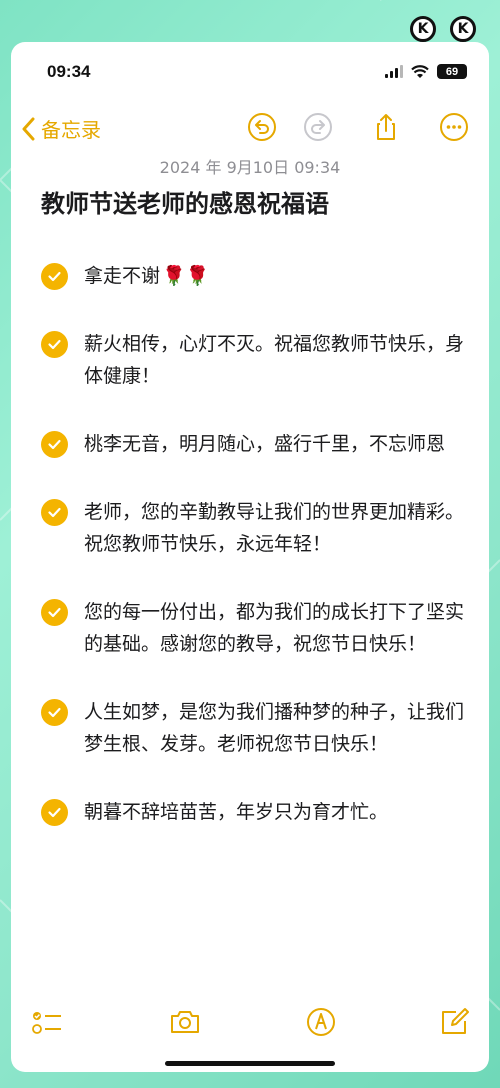  What do you see at coordinates (321, 1022) in the screenshot?
I see `markup-pen-icon` at bounding box center [321, 1022].